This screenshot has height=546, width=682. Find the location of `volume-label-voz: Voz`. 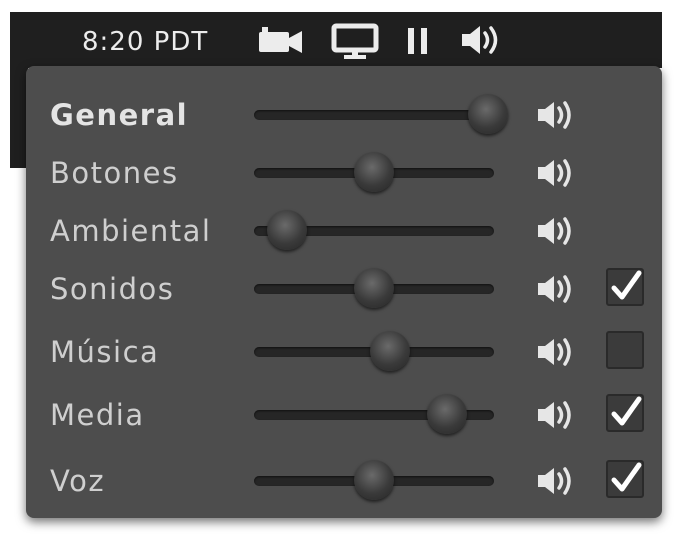

volume-label-voz: Voz is located at coordinates (78, 481).